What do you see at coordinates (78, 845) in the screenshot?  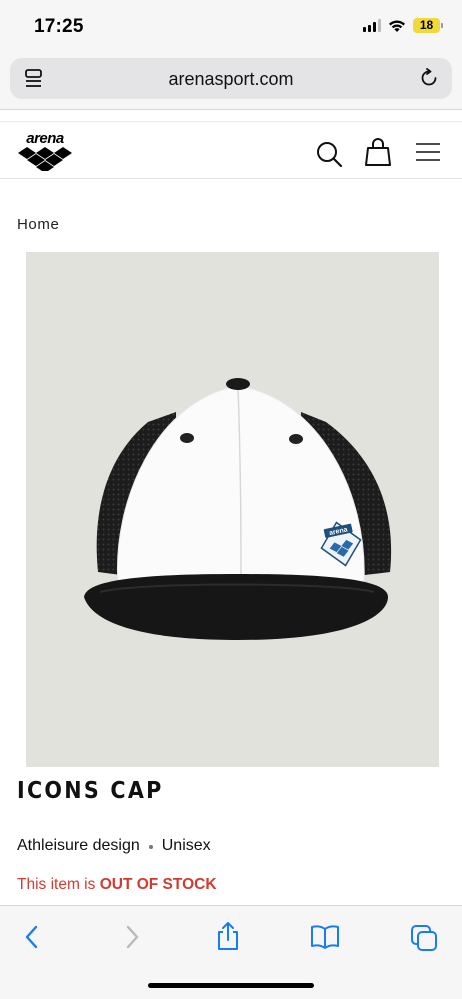 I see `attribute-design: Athleisure design` at bounding box center [78, 845].